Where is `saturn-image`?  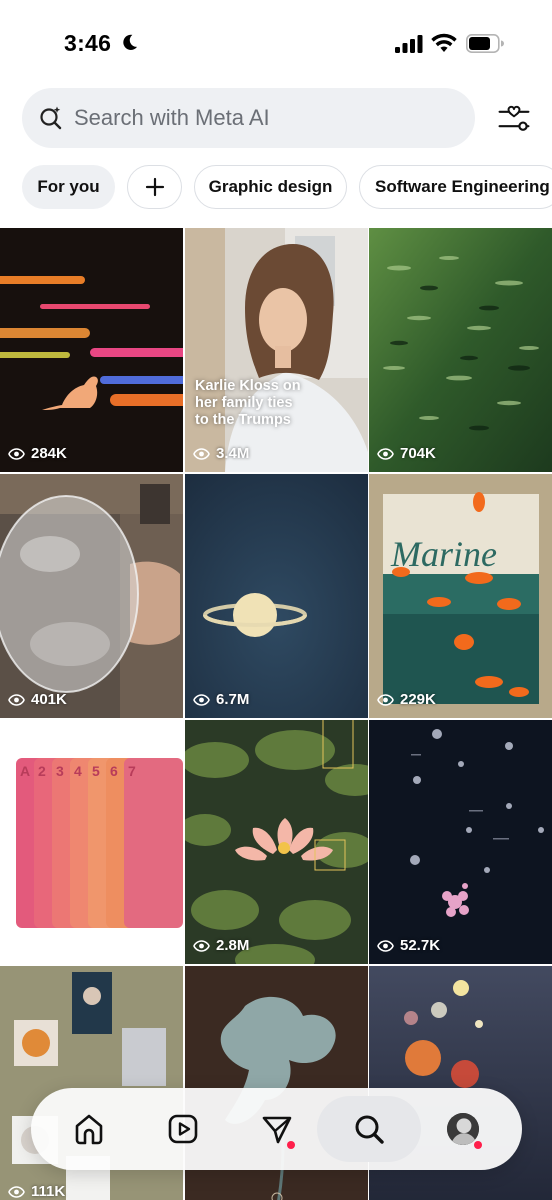 saturn-image is located at coordinates (276, 596).